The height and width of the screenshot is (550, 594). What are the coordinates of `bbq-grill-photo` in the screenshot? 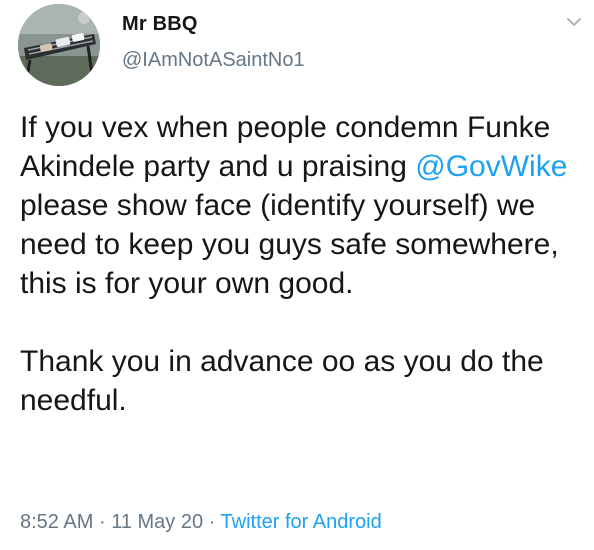 It's located at (59, 45).